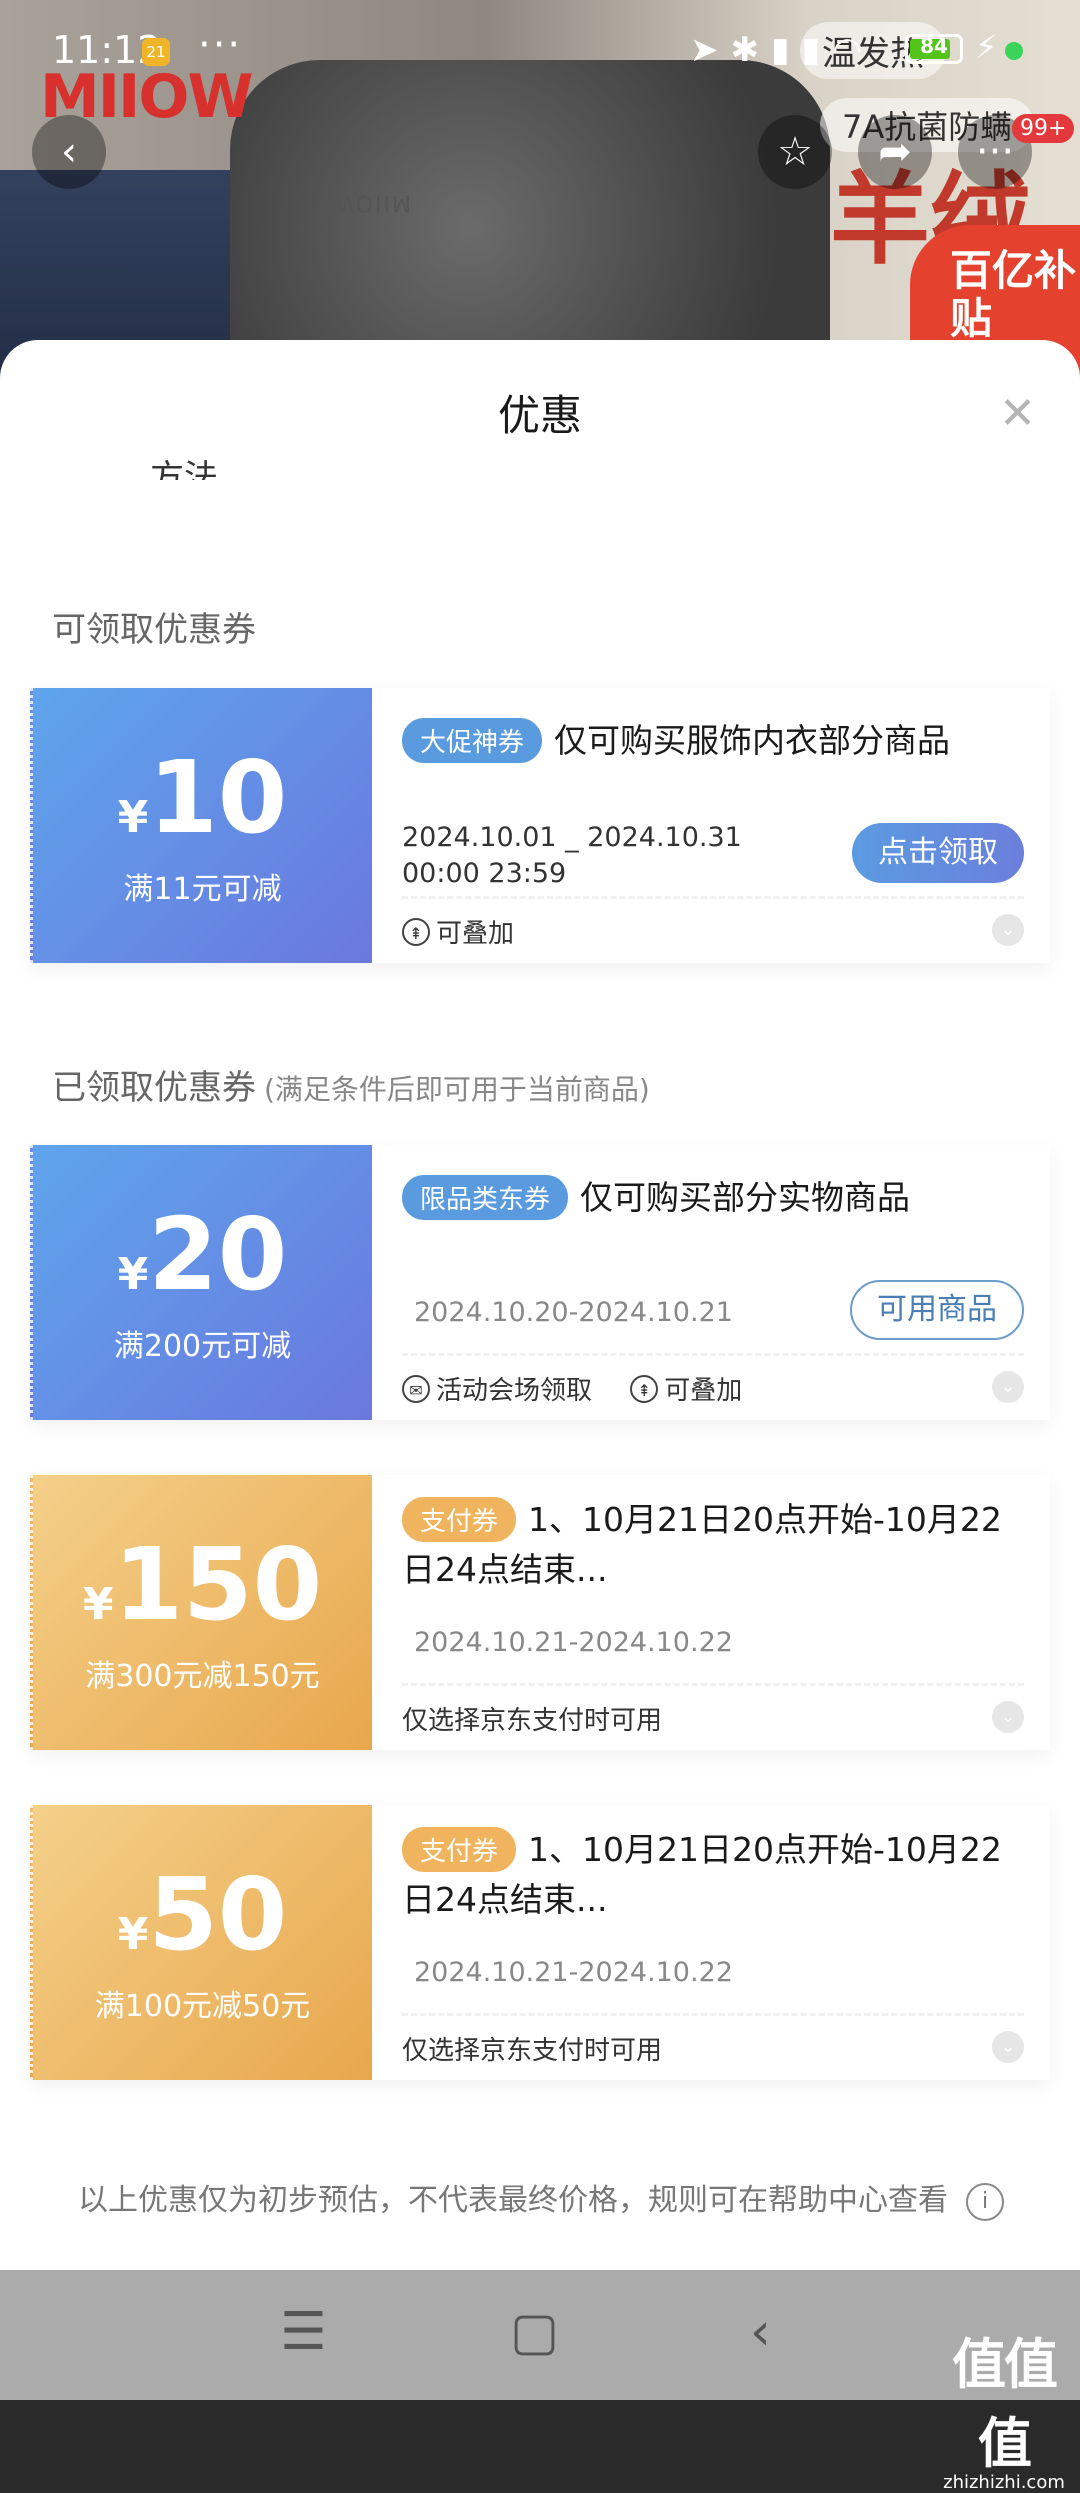 The image size is (1080, 2493). I want to click on status-icons: ➤✱▮▮◠, so click(782, 50).